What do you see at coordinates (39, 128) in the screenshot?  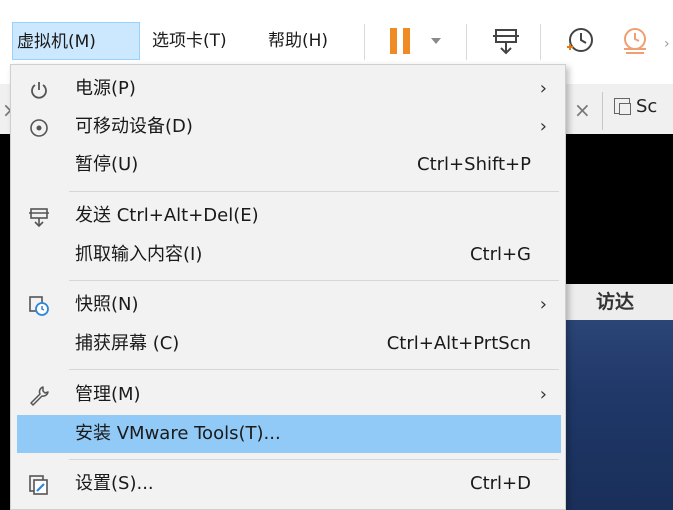 I see `removable-device-icon` at bounding box center [39, 128].